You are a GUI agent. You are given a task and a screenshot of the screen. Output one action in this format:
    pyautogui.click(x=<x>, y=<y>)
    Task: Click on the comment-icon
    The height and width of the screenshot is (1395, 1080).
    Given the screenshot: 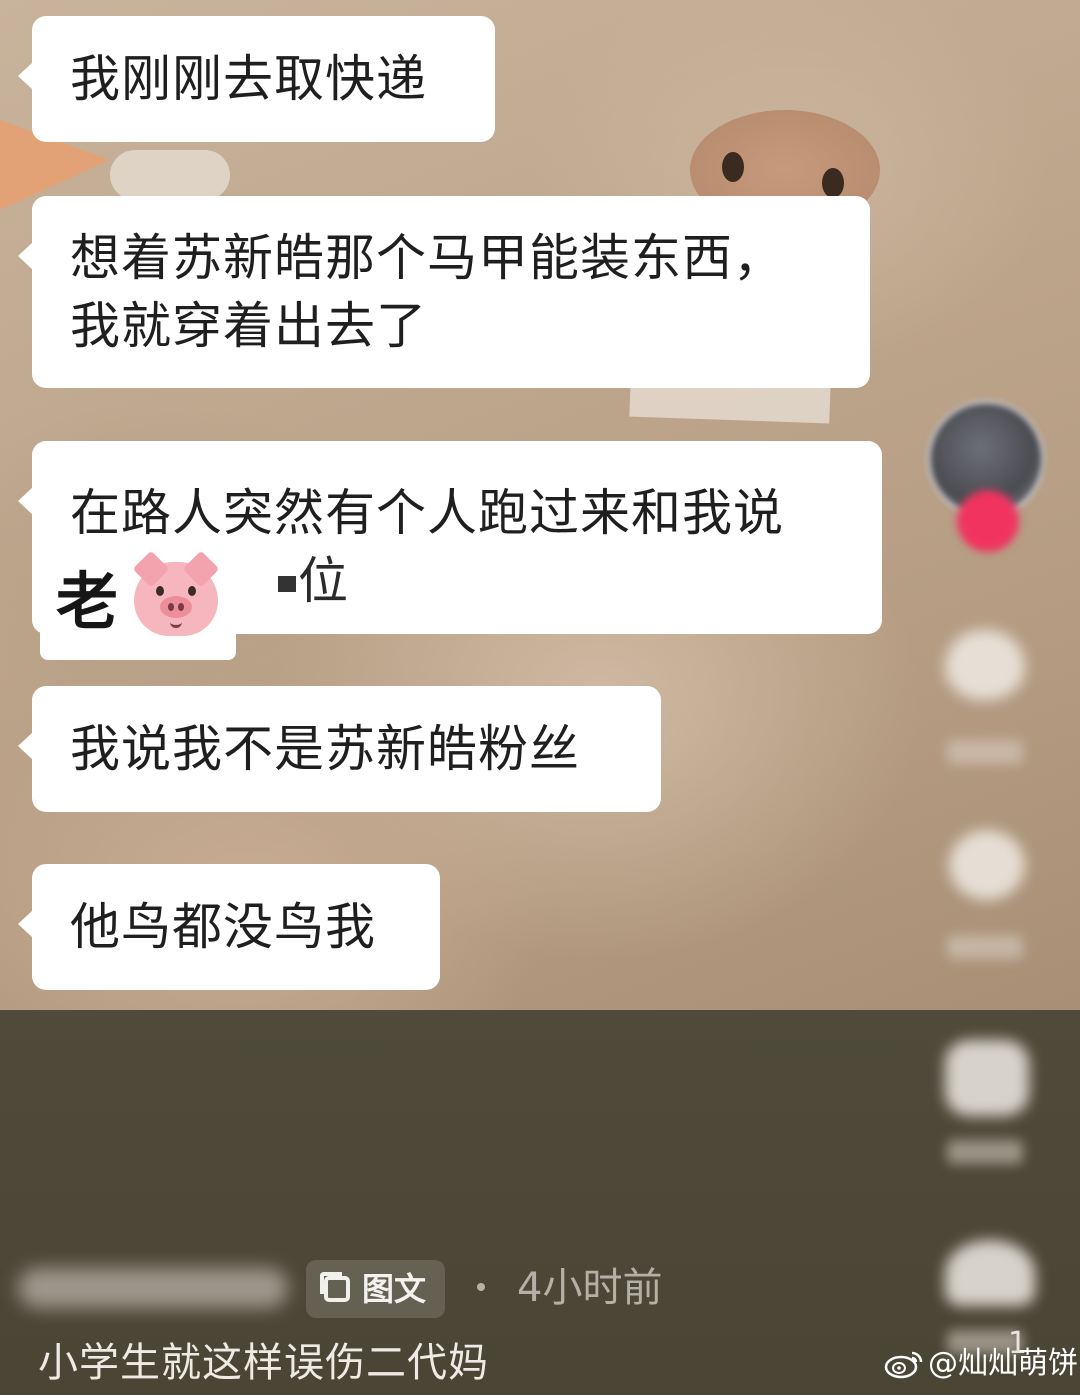 What is the action you would take?
    pyautogui.click(x=987, y=865)
    